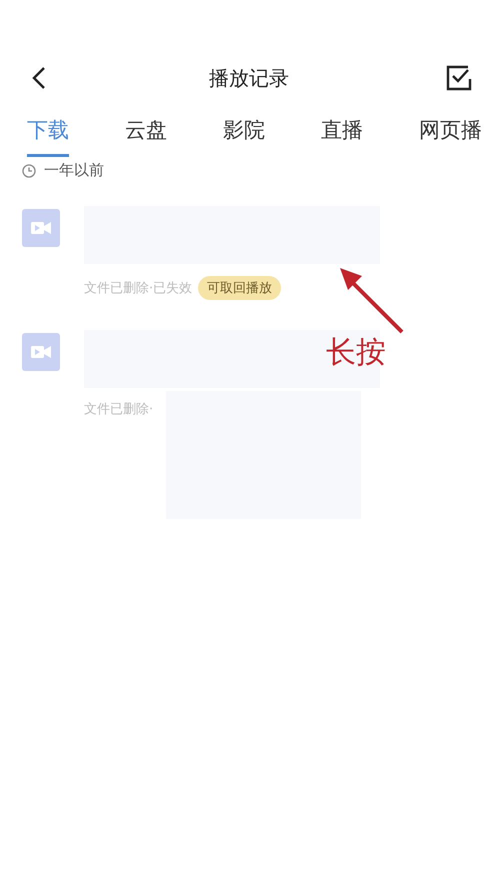 The width and height of the screenshot is (500, 889). I want to click on clock-icon, so click(29, 171).